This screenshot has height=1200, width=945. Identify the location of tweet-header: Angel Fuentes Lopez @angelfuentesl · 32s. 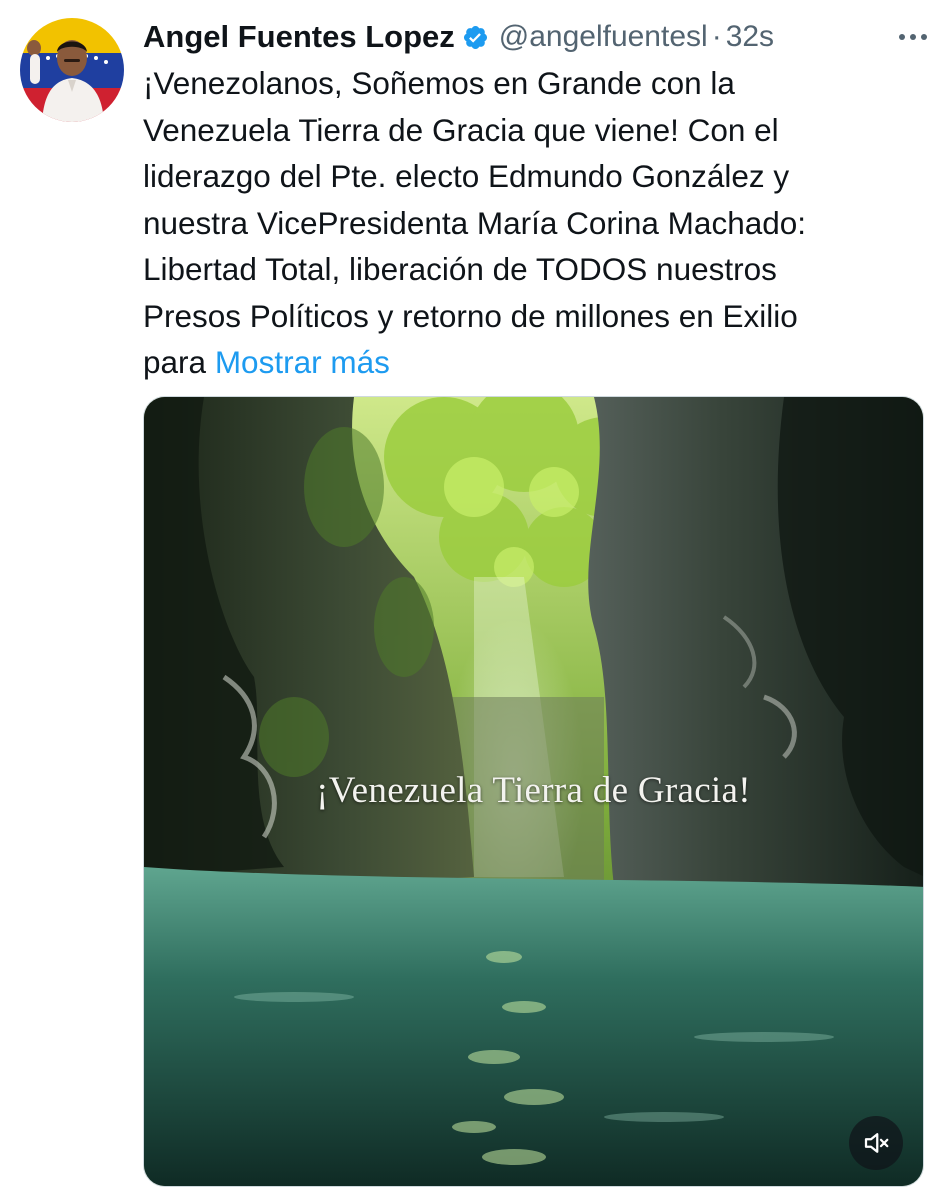
(538, 37).